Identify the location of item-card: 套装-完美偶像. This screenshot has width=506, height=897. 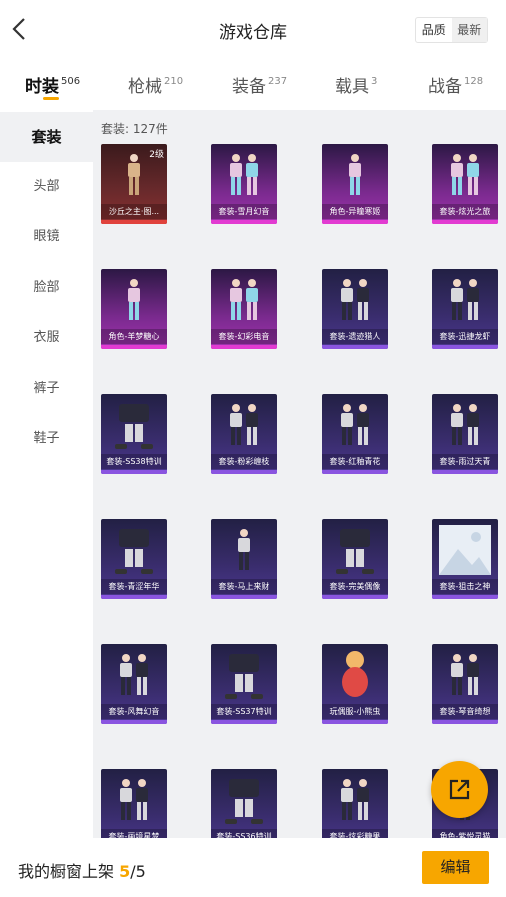
(355, 559).